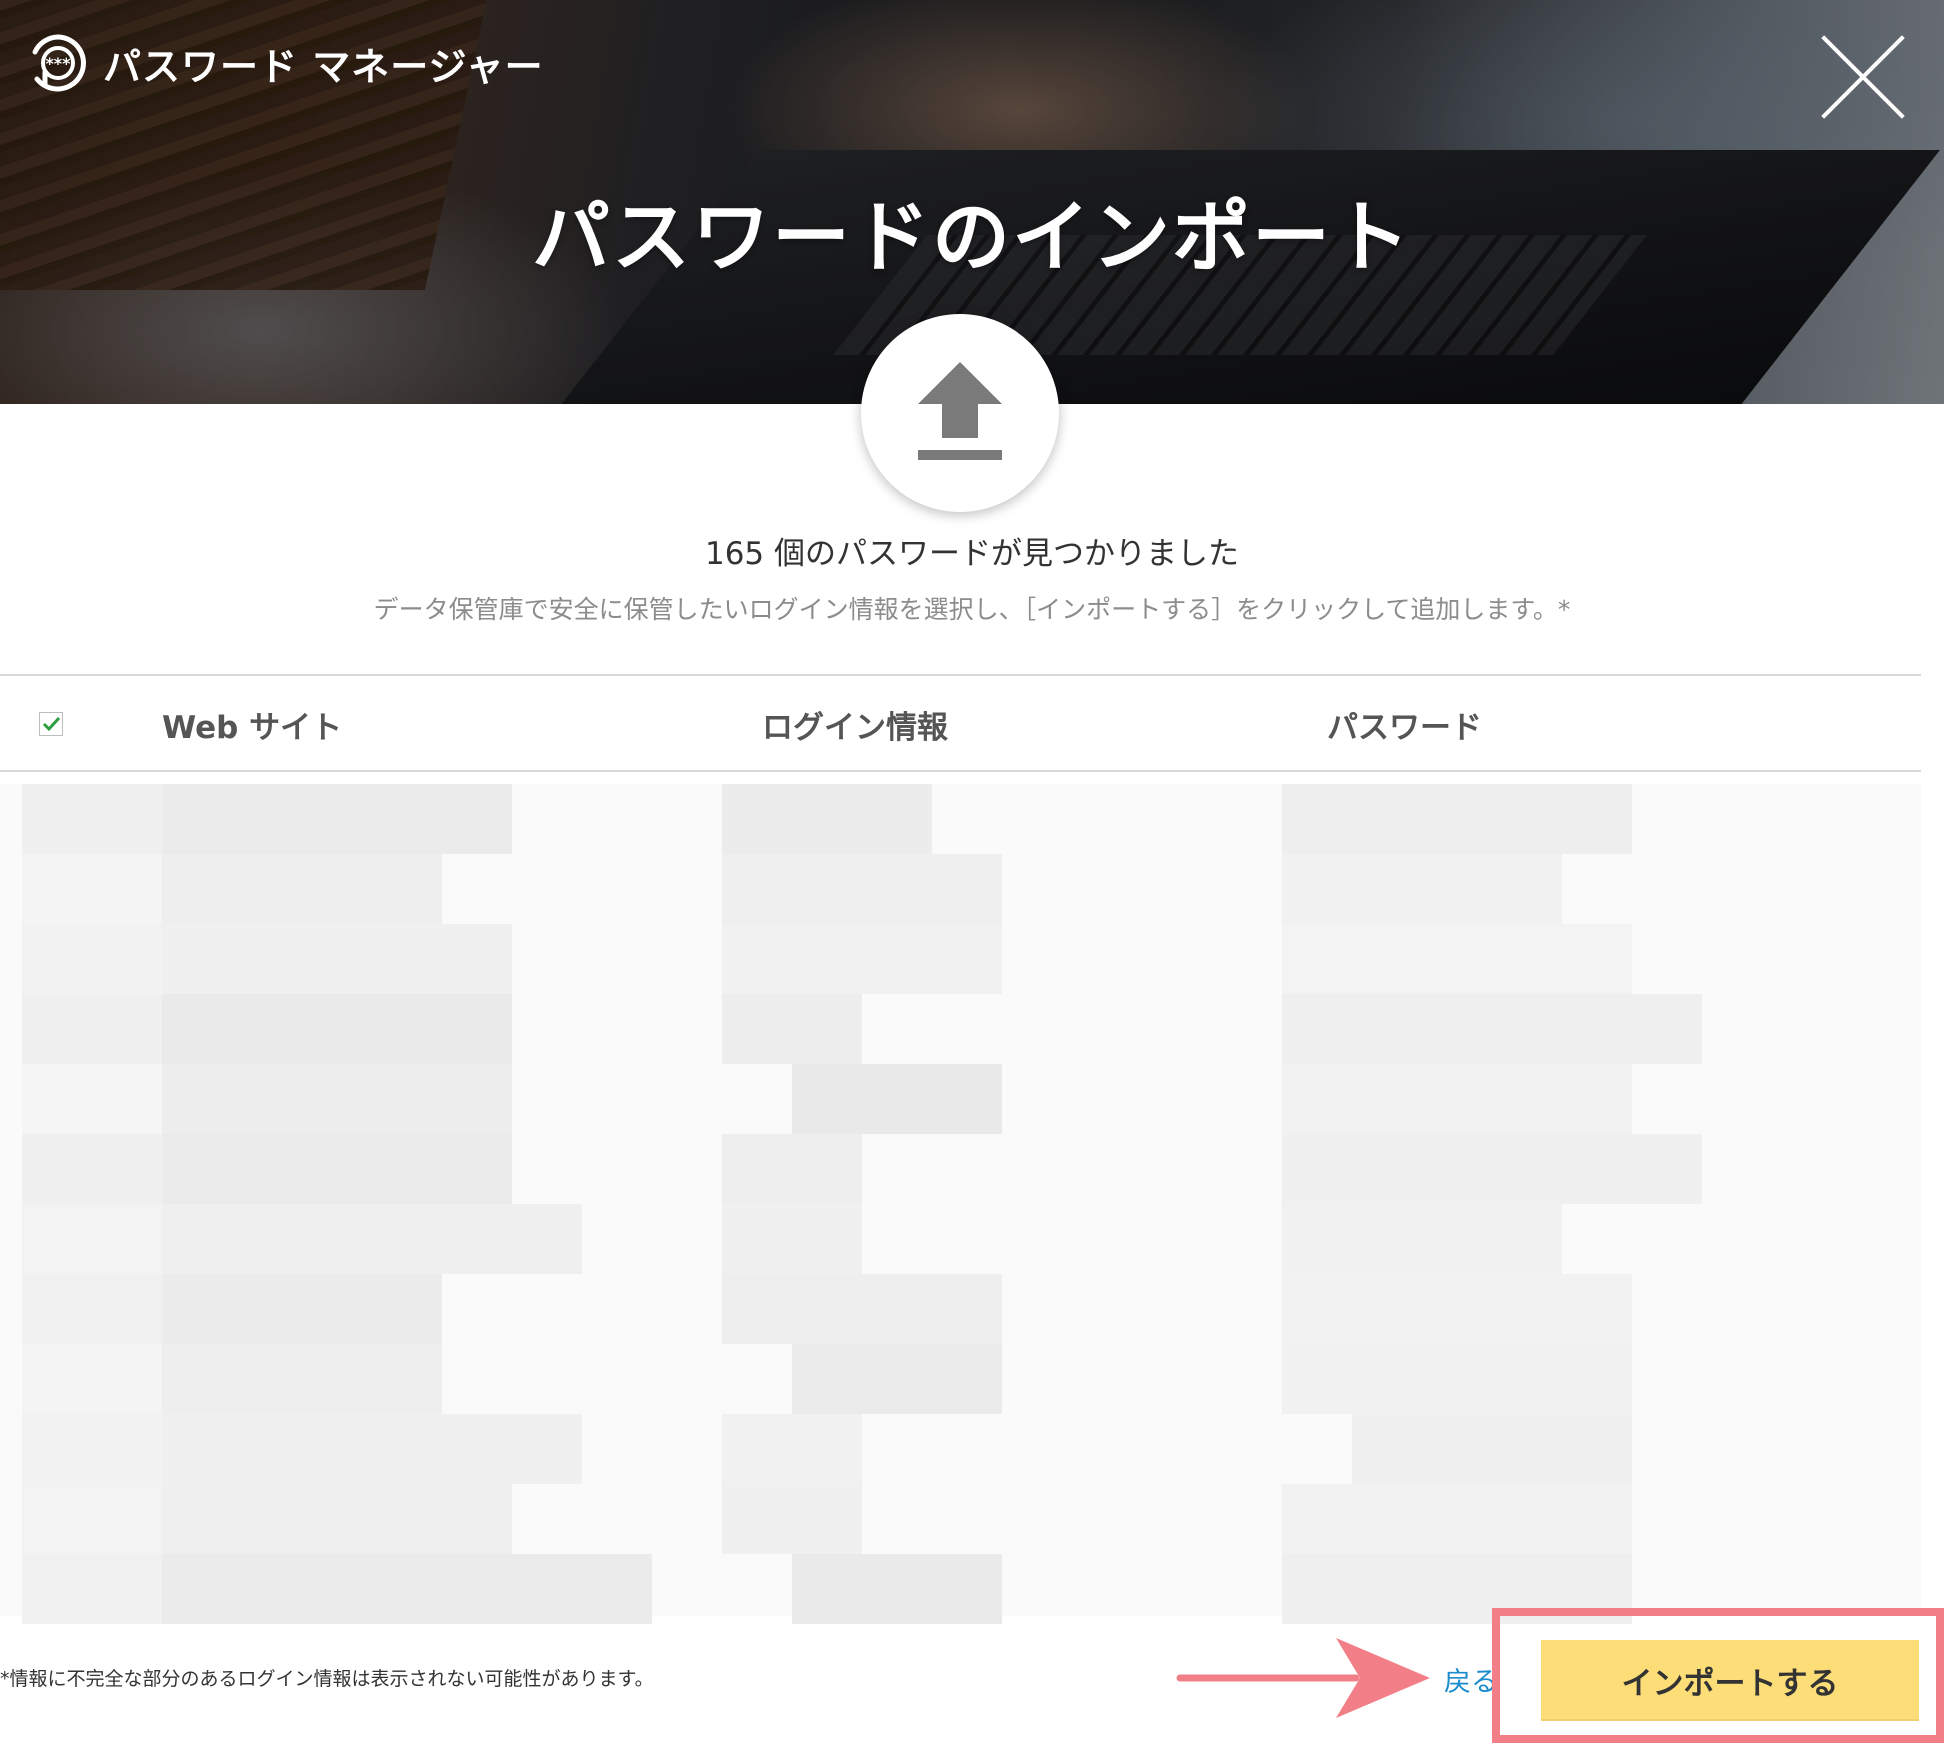 The width and height of the screenshot is (1944, 1743). What do you see at coordinates (855, 724) in the screenshot?
I see `column-header-login: ログイン情報` at bounding box center [855, 724].